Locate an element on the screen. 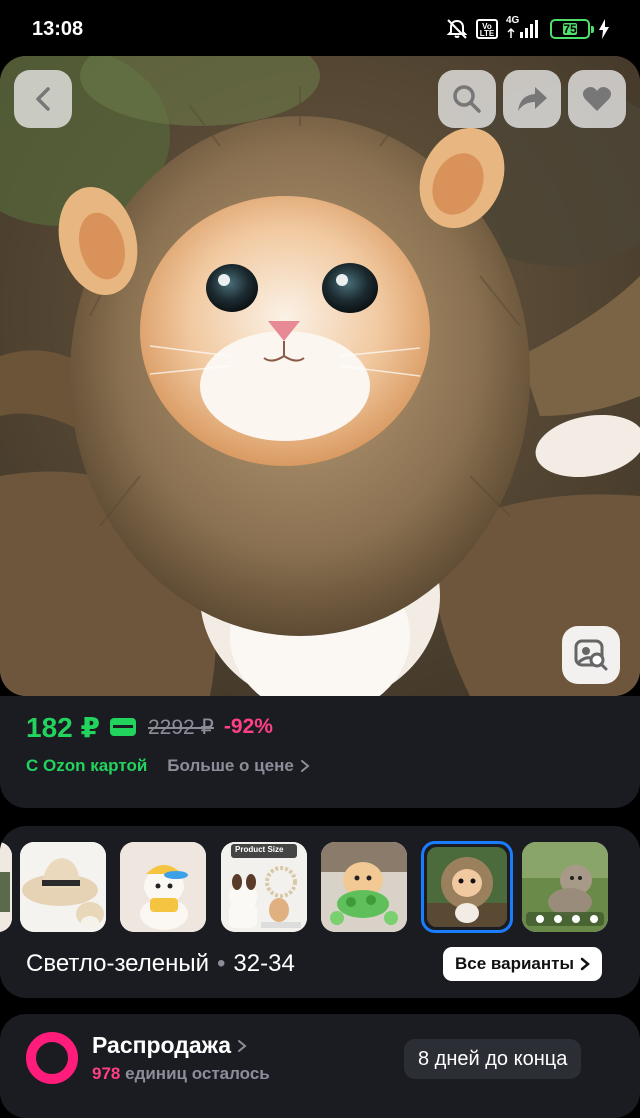 This screenshot has width=640, height=1118. search-button is located at coordinates (467, 99).